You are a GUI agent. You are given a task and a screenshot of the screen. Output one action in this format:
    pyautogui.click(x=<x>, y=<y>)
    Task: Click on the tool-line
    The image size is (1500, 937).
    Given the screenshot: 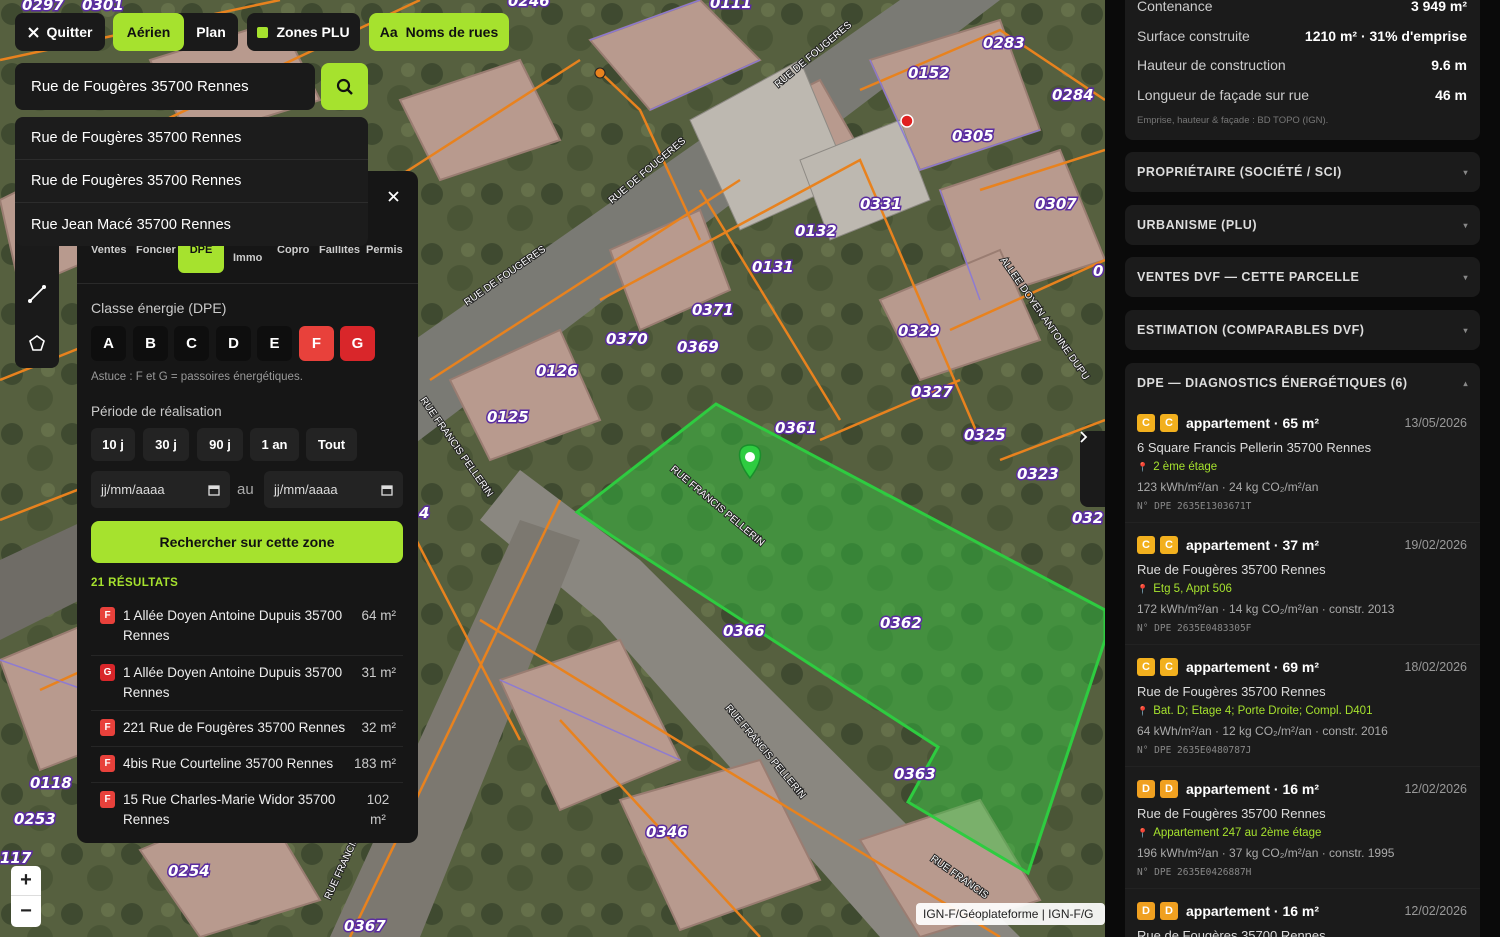 What is the action you would take?
    pyautogui.click(x=37, y=294)
    